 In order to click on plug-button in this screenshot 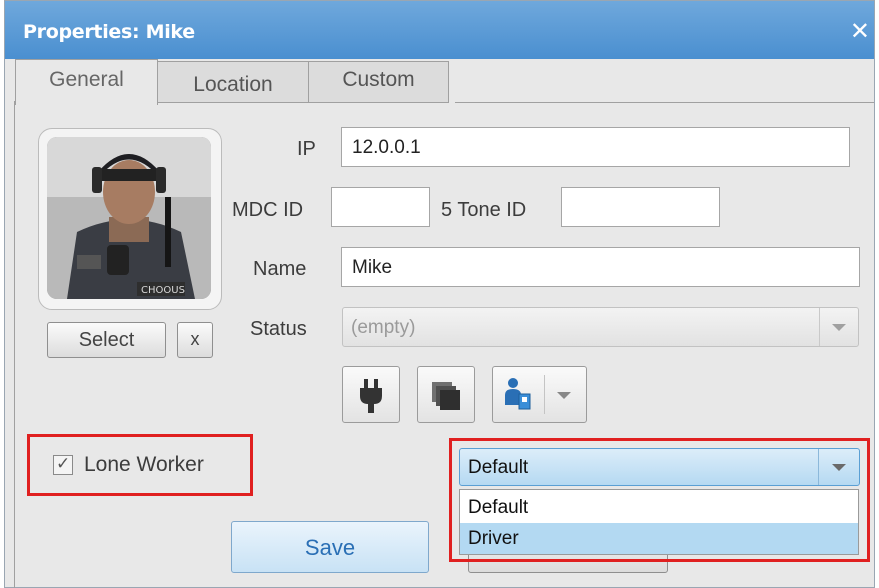, I will do `click(371, 394)`.